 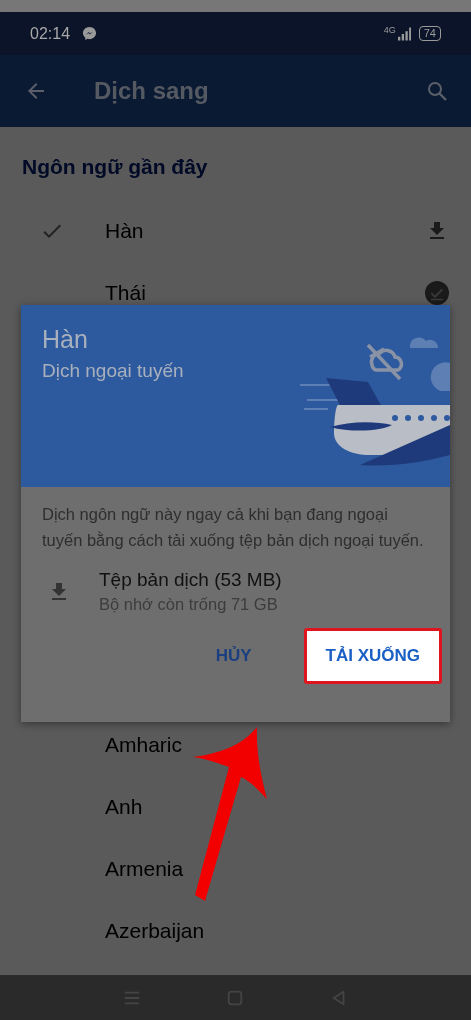 What do you see at coordinates (235, 293) in the screenshot?
I see `language-item: Thái` at bounding box center [235, 293].